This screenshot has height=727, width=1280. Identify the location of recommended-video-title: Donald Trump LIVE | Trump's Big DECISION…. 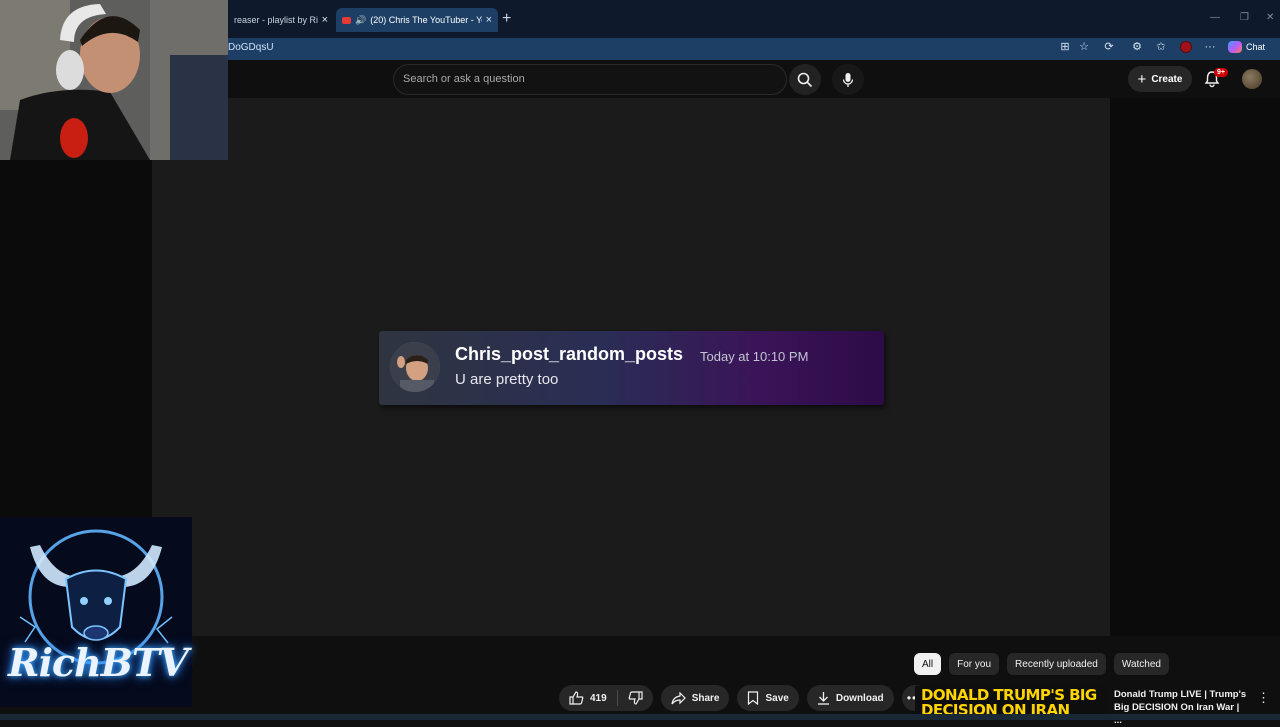
(1181, 707).